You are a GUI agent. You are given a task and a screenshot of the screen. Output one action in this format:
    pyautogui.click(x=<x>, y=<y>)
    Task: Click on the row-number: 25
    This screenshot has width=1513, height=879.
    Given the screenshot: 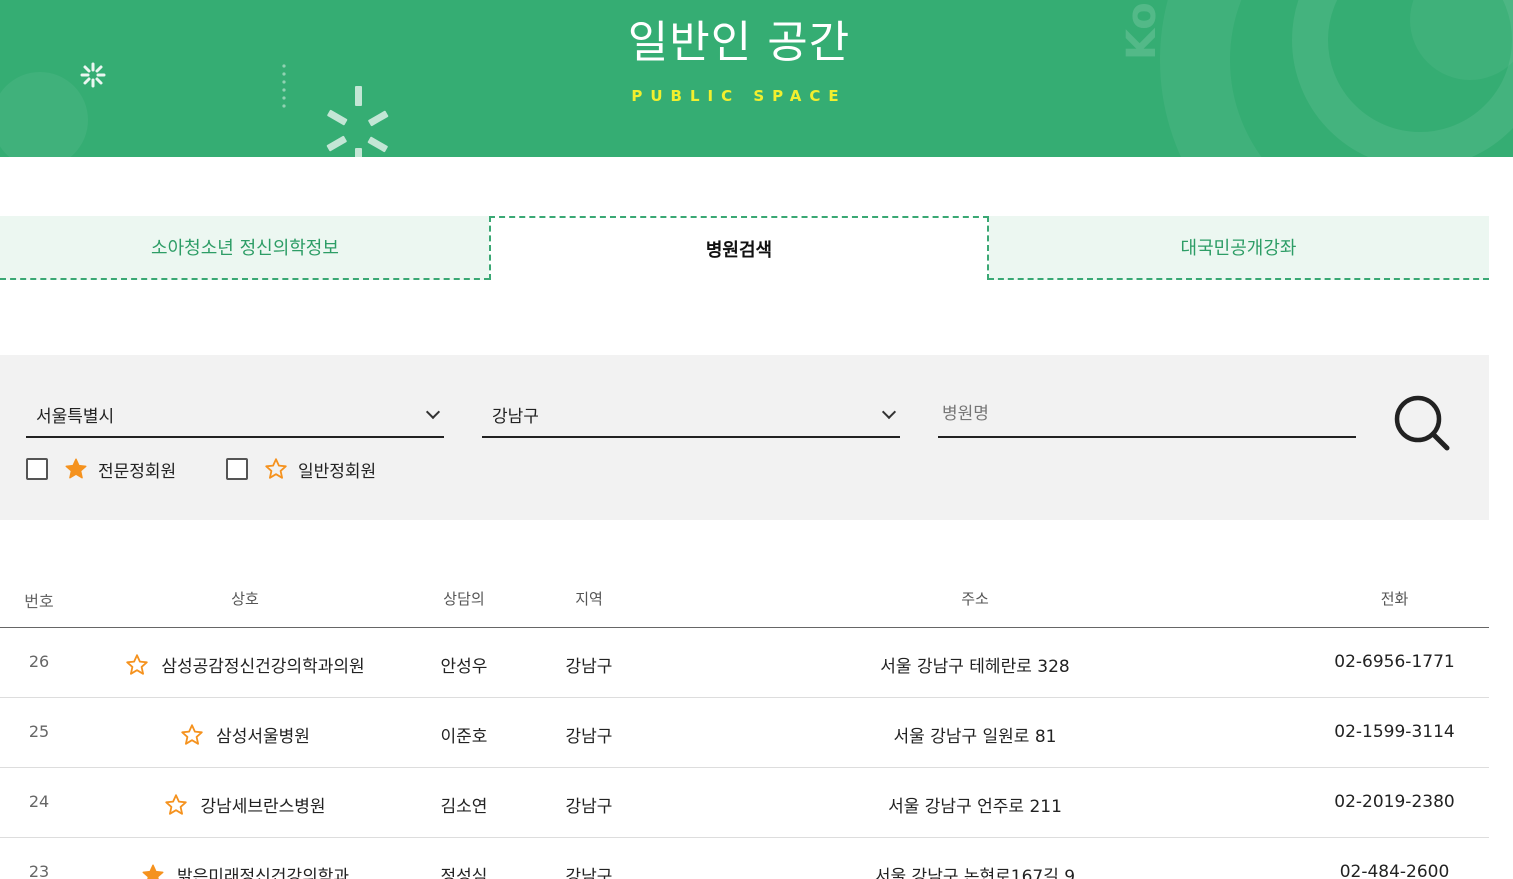 What is the action you would take?
    pyautogui.click(x=39, y=731)
    